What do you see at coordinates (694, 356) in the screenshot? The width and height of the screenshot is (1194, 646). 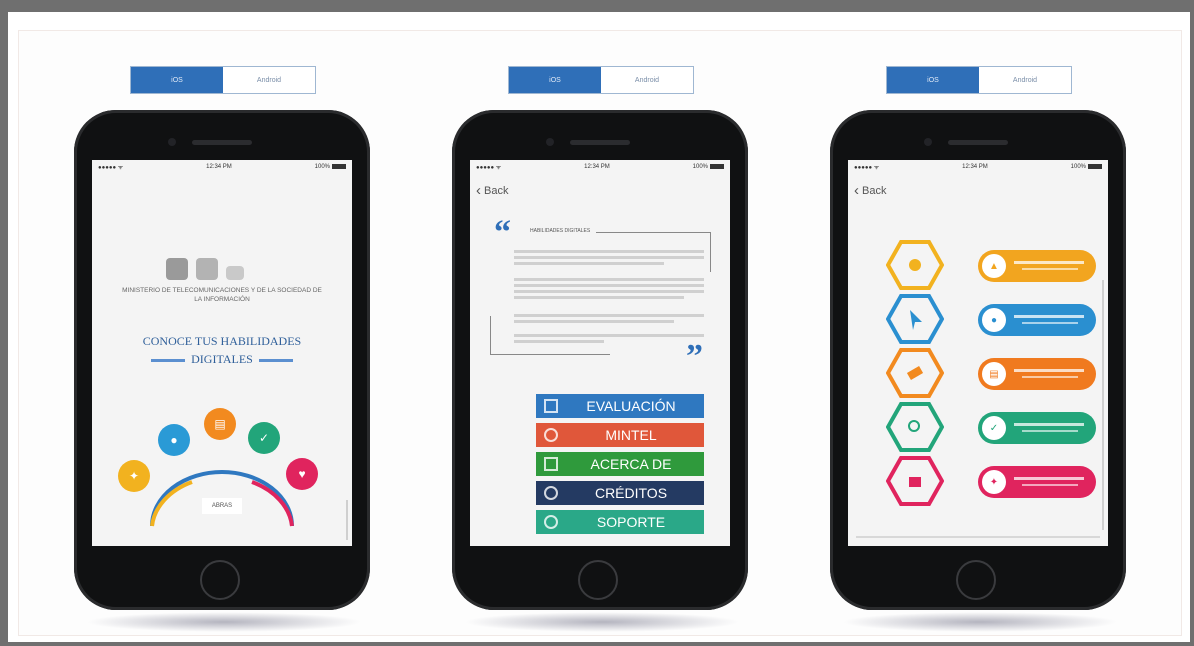 I see `close-quote-icon: ”` at bounding box center [694, 356].